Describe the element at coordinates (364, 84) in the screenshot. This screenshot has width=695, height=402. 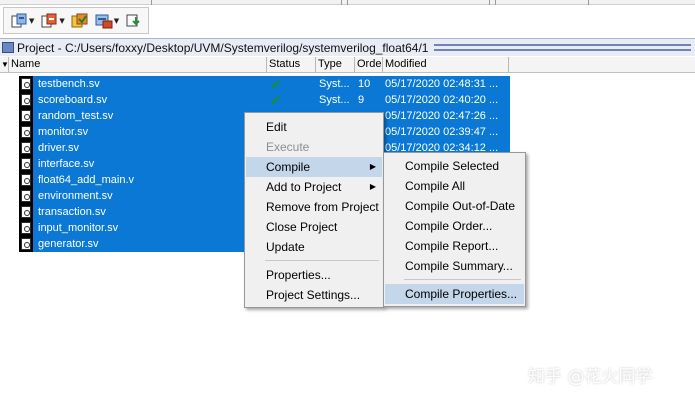
I see `file-order: 10` at that location.